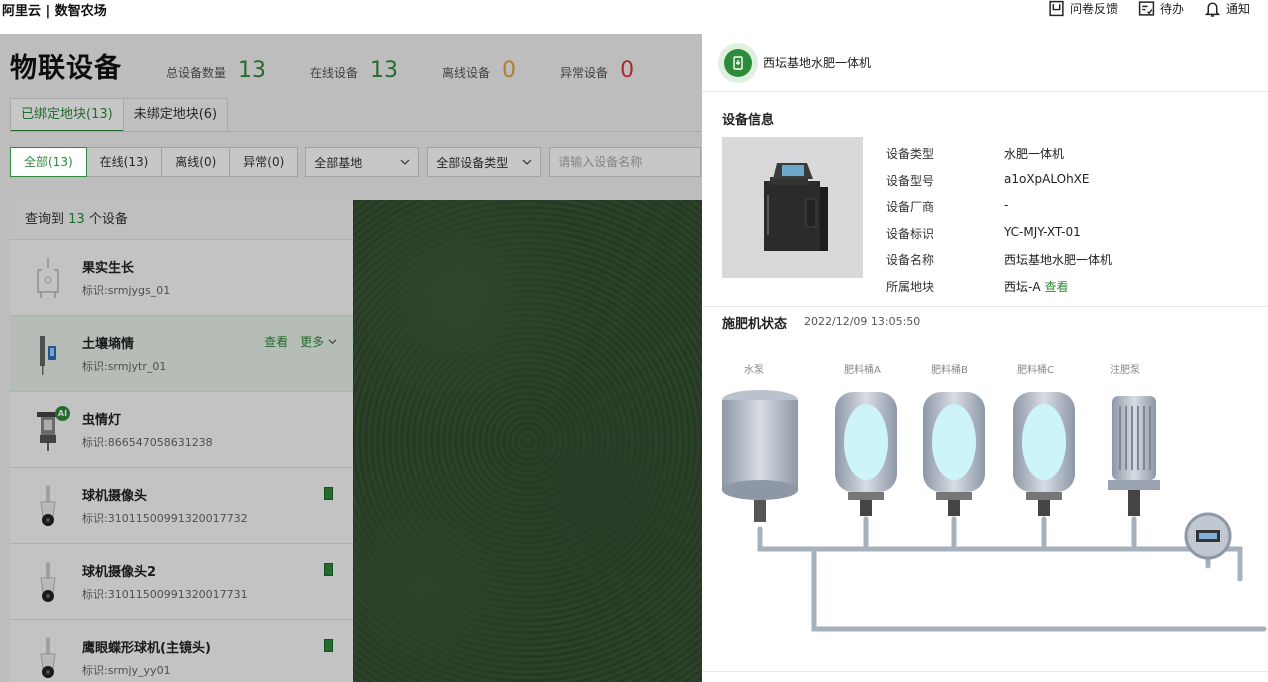  Describe the element at coordinates (106, 219) in the screenshot. I see `result-suffix: 个设备` at that location.